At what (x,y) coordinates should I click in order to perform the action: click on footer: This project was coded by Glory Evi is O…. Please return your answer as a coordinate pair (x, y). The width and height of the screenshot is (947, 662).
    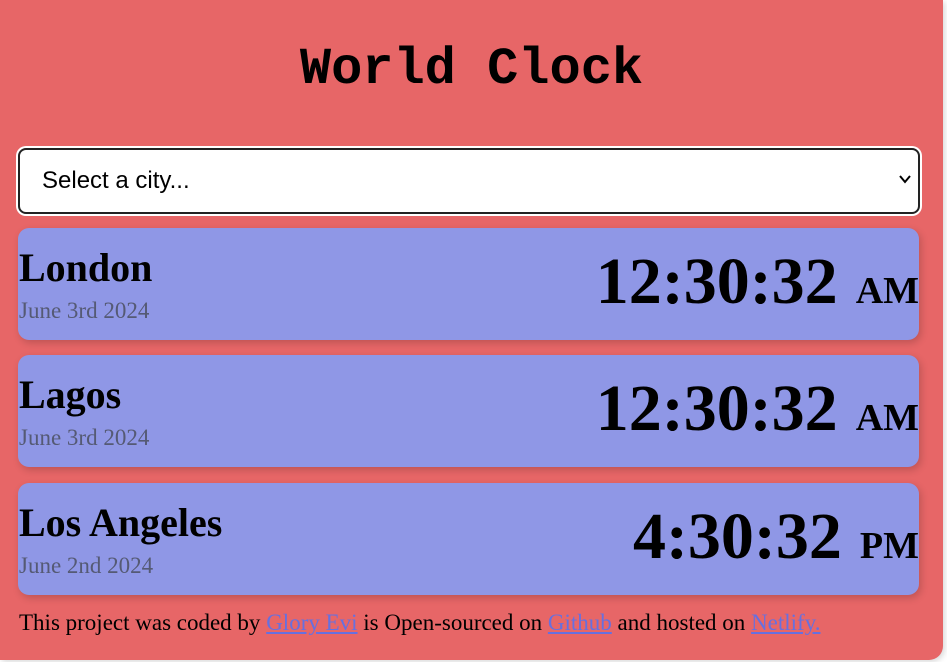
    Looking at the image, I should click on (419, 623).